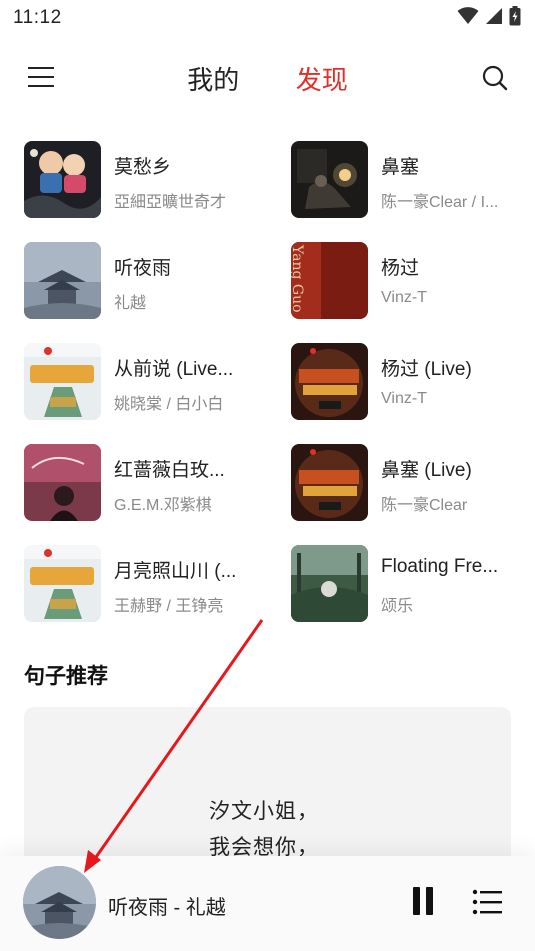 The height and width of the screenshot is (951, 535). What do you see at coordinates (411, 584) in the screenshot?
I see `song-item: Floating Fre... 颂乐` at bounding box center [411, 584].